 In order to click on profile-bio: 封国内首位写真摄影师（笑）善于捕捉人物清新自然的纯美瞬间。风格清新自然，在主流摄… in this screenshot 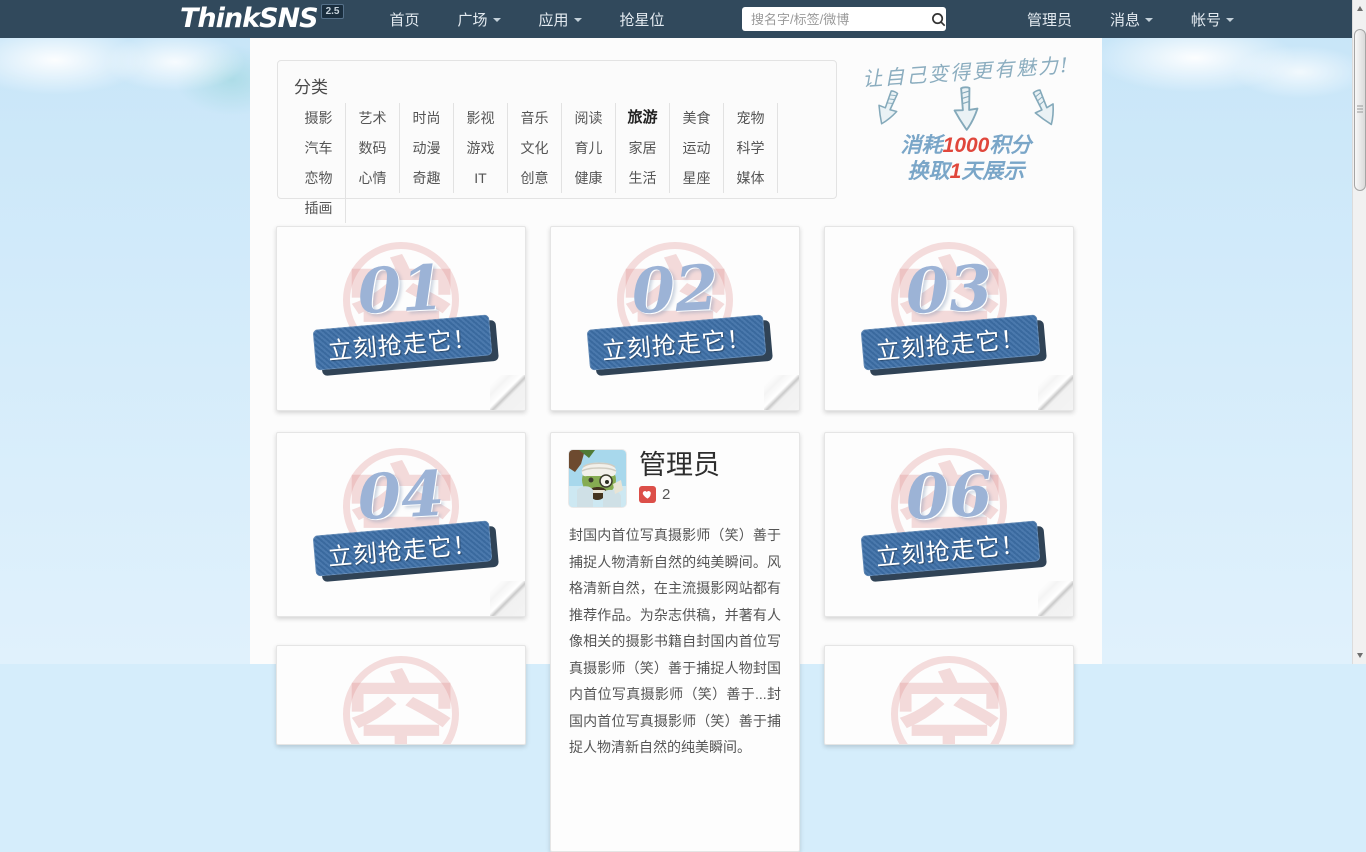, I will do `click(675, 641)`.